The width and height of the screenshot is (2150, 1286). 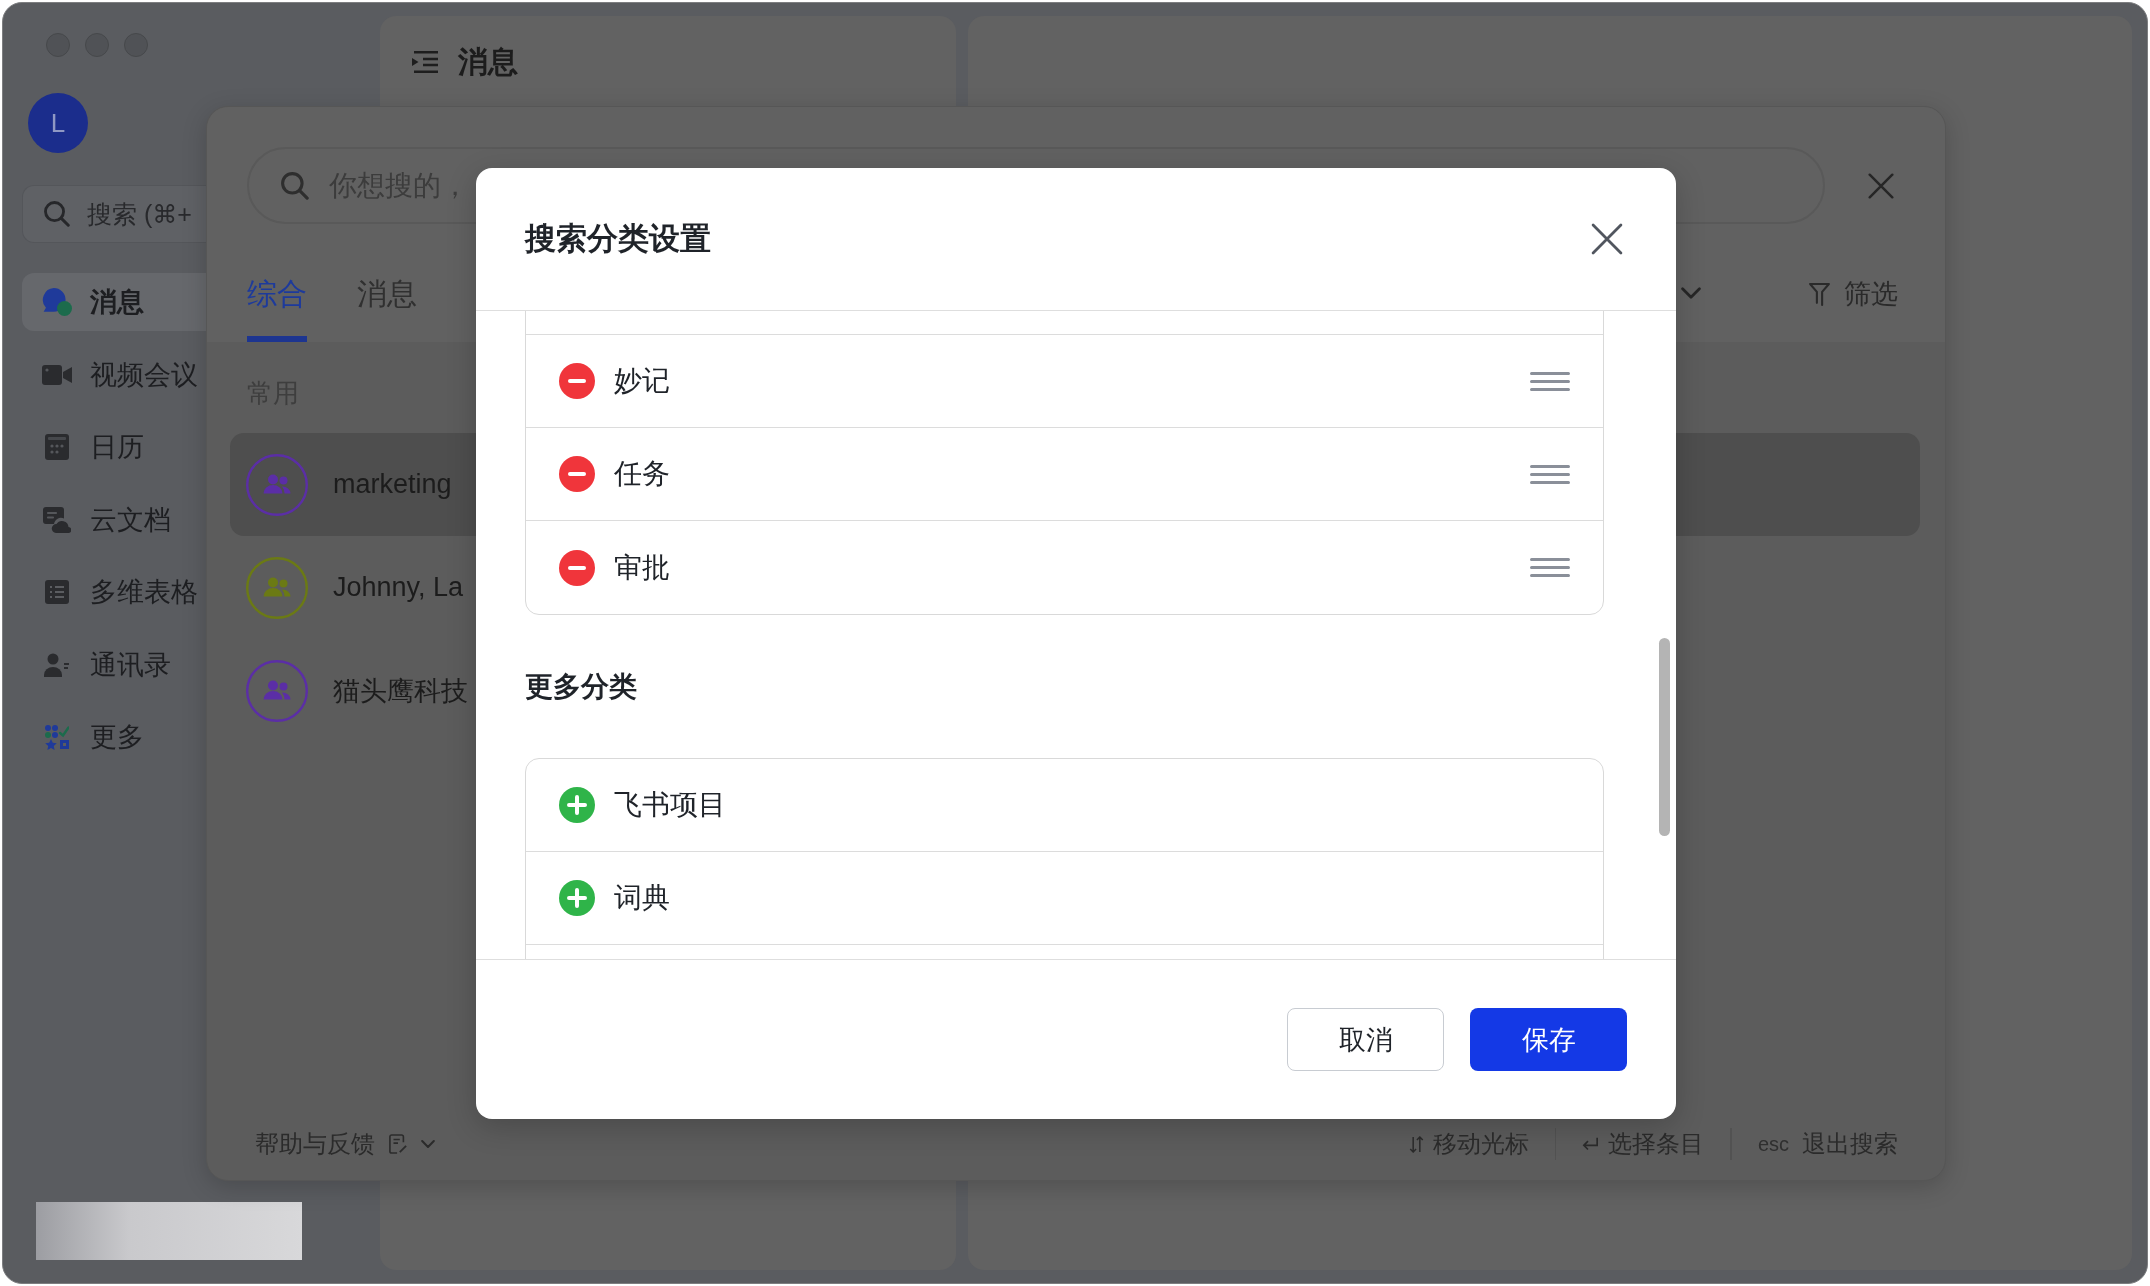 I want to click on result-name: Johnny, La, so click(x=398, y=587).